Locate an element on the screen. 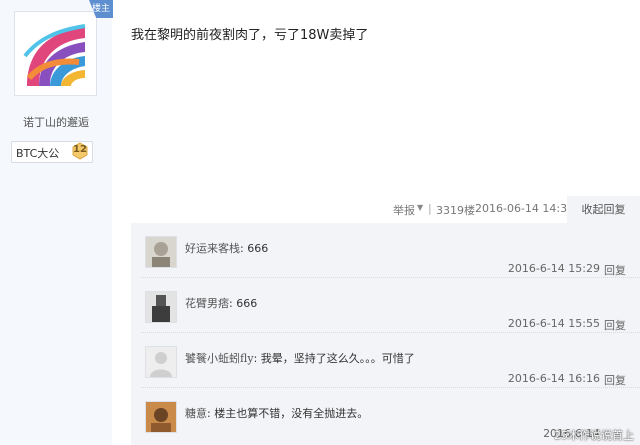  avatar-image is located at coordinates (55, 53).